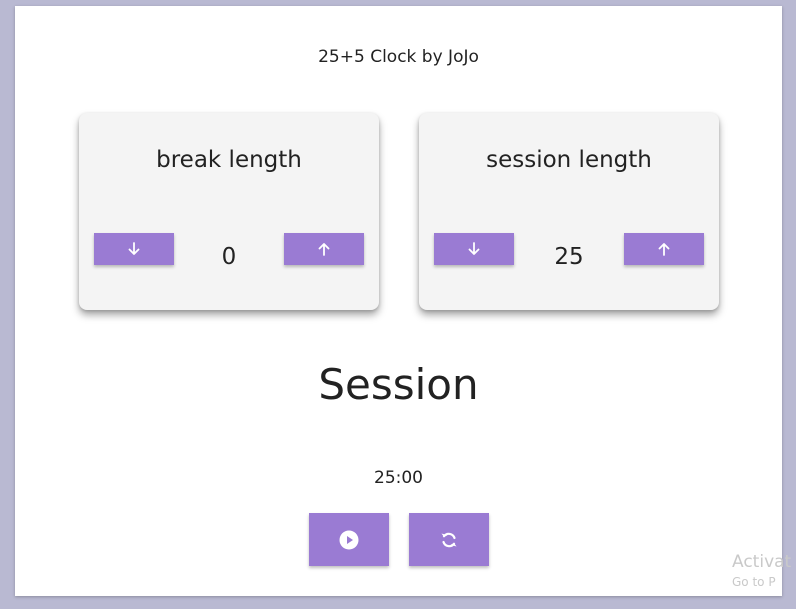 The height and width of the screenshot is (609, 796). I want to click on break-length-value: 0, so click(229, 257).